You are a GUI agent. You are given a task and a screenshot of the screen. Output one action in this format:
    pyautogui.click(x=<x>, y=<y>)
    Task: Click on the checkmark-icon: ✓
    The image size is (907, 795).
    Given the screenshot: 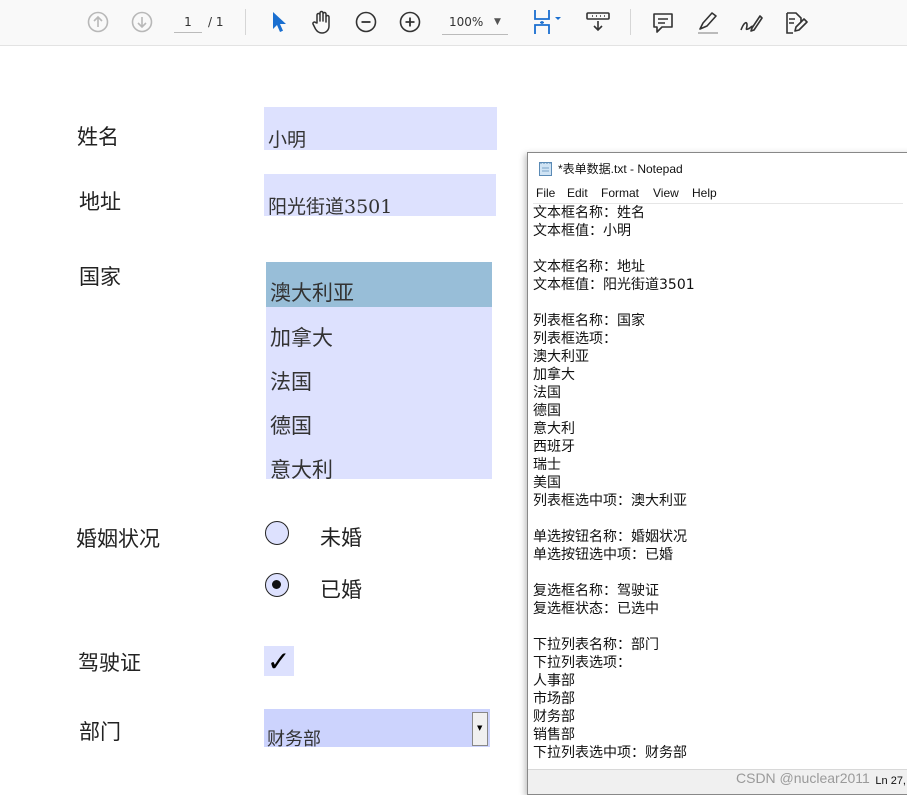 What is the action you would take?
    pyautogui.click(x=279, y=661)
    